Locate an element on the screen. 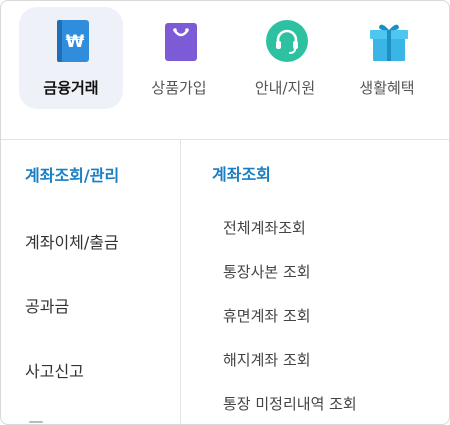 The image size is (450, 425). left-menu-item-accident-report: 사고신고 is located at coordinates (54, 370).